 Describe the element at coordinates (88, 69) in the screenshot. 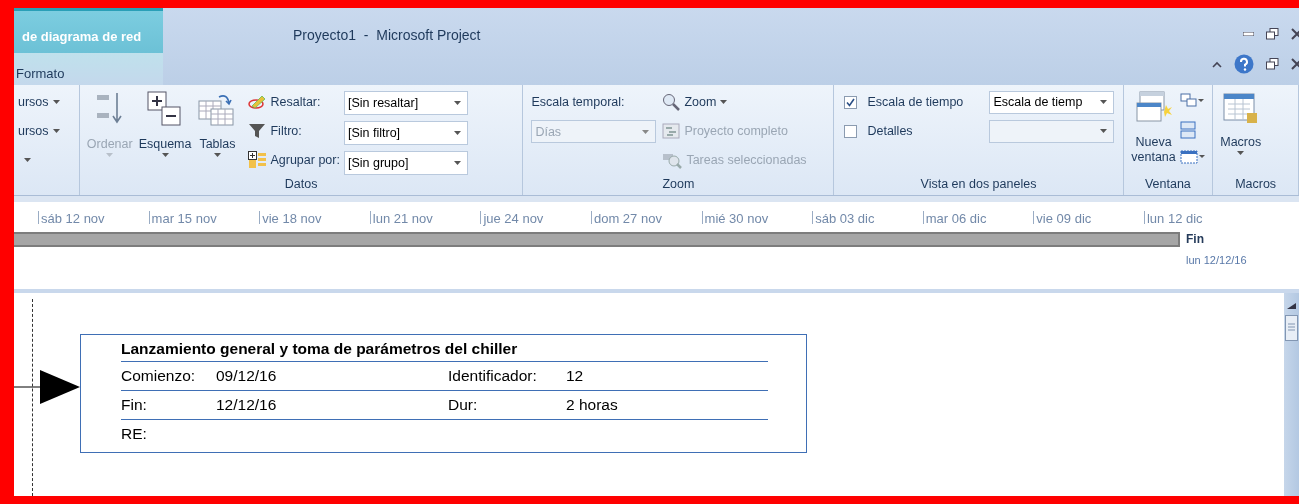

I see `ribbon-tab: Formato` at that location.